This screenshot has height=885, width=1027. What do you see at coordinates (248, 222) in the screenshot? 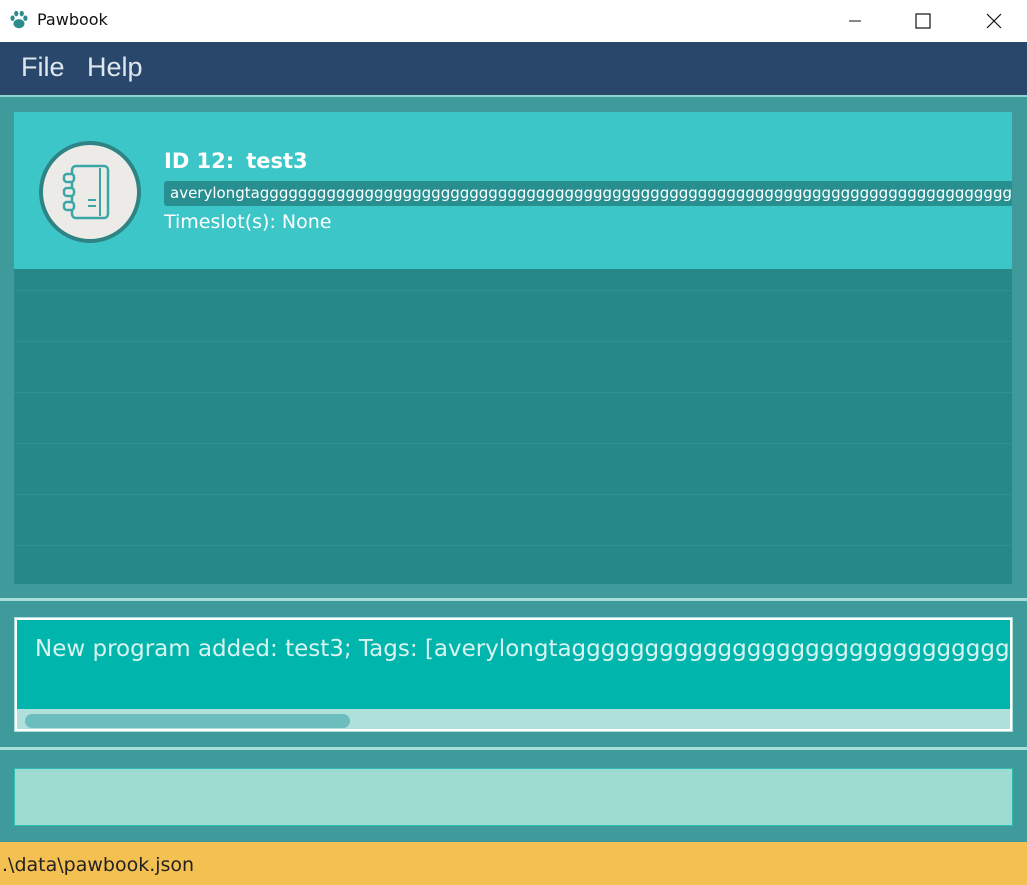
I see `program-timeslot: Timeslot(s): None` at bounding box center [248, 222].